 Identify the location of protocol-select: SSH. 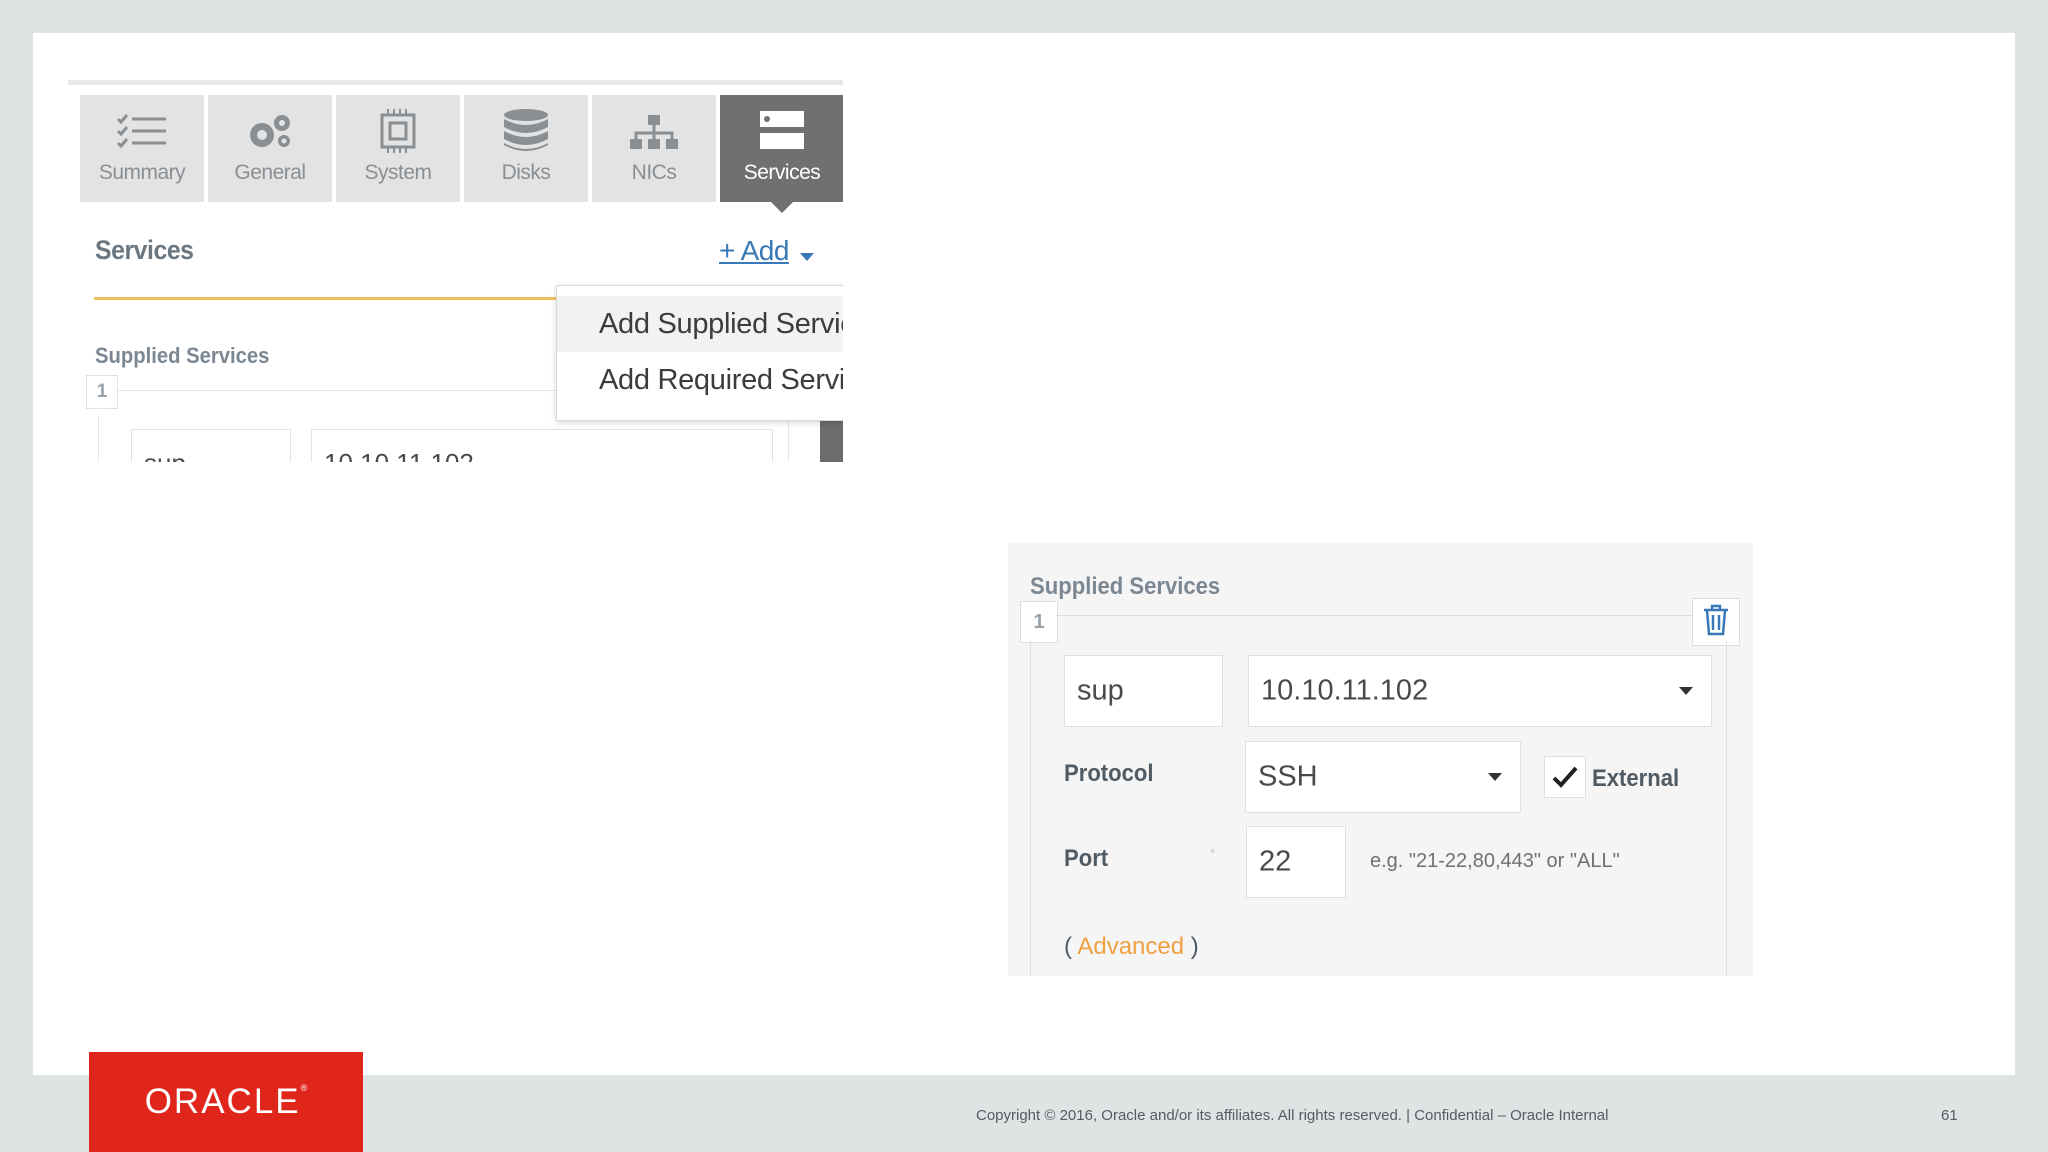
(1383, 777).